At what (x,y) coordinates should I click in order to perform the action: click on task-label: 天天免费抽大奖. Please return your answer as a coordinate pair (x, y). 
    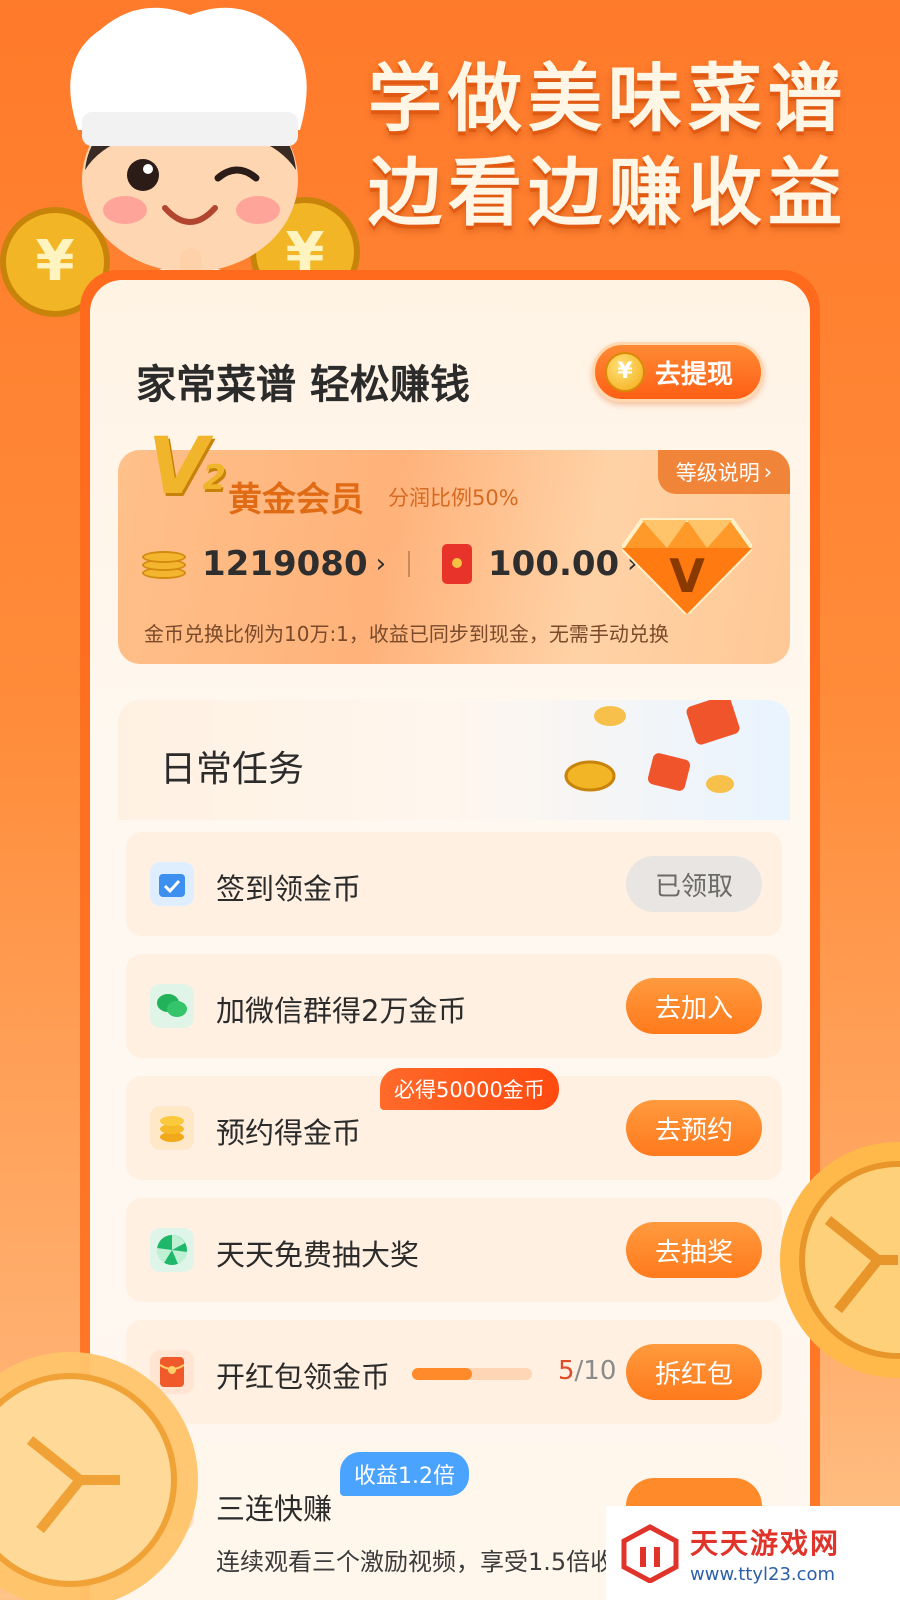
    Looking at the image, I should click on (318, 1255).